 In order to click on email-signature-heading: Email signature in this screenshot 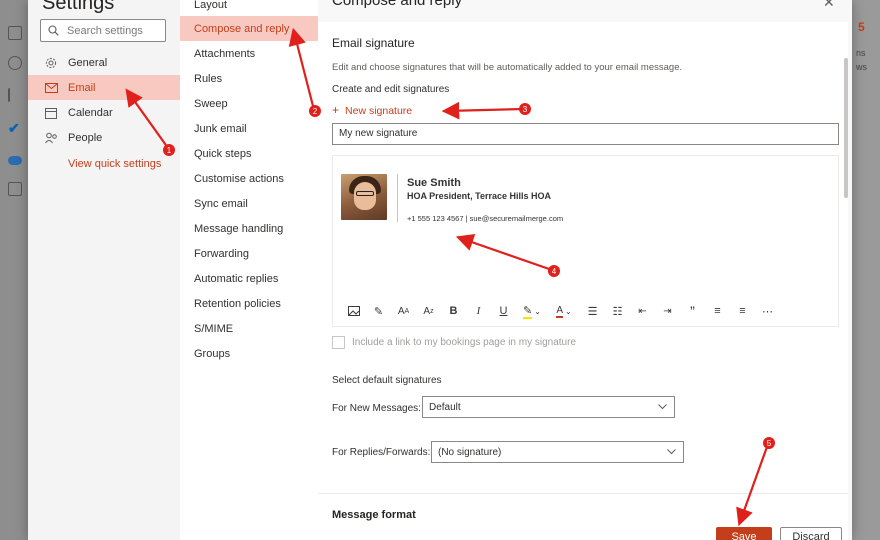, I will do `click(373, 43)`.